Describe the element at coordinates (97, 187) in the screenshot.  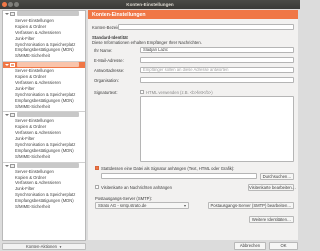
I see `attach-vcard-checkbox` at that location.